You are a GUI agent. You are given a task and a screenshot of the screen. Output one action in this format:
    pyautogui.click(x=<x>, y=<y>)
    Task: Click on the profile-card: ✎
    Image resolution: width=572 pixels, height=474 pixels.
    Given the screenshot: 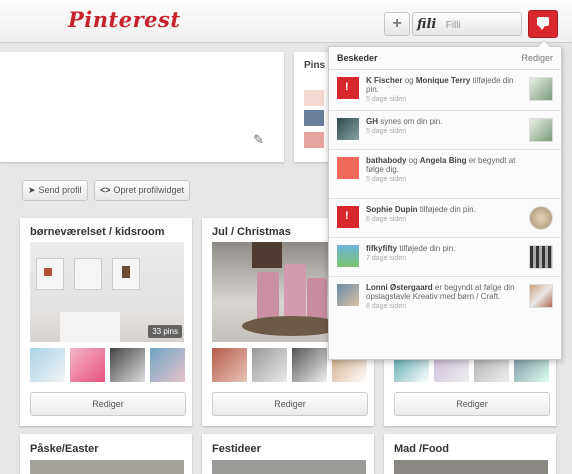 What is the action you would take?
    pyautogui.click(x=142, y=107)
    